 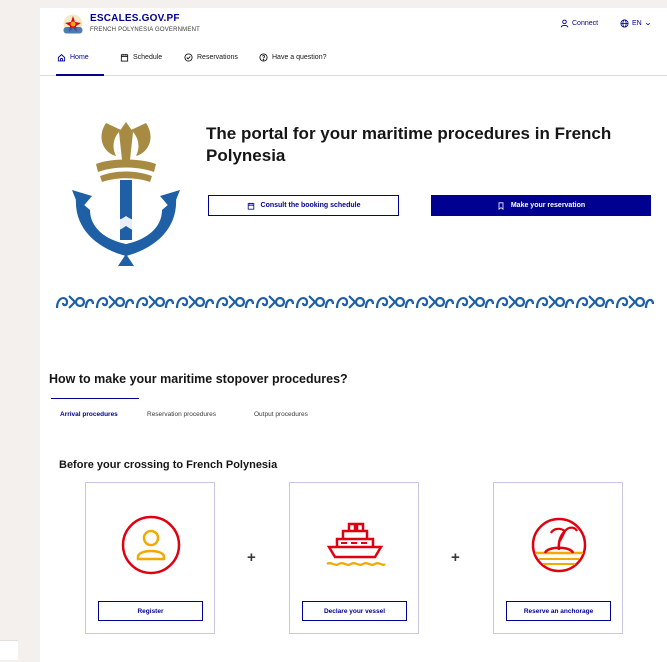 I want to click on user-circle-icon, so click(x=151, y=545).